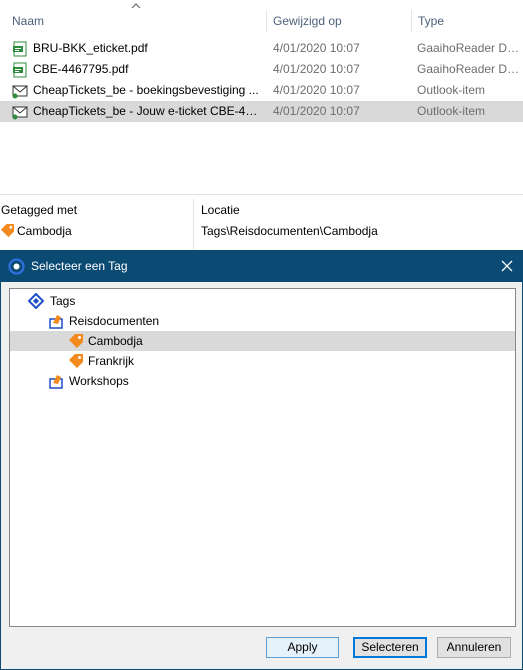 The image size is (523, 670). I want to click on dialog-title: Selecteer een Tag, so click(79, 266).